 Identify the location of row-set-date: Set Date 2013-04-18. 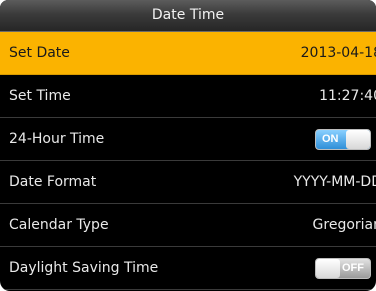
(188, 53).